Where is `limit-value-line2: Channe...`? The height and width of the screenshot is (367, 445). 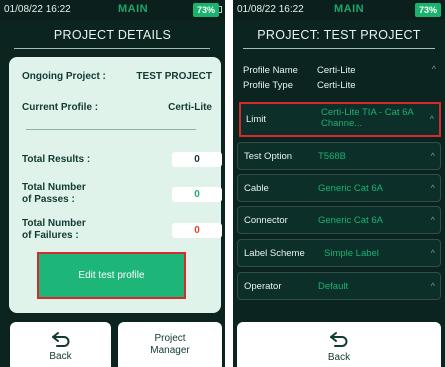
limit-value-line2: Channe... is located at coordinates (342, 123).